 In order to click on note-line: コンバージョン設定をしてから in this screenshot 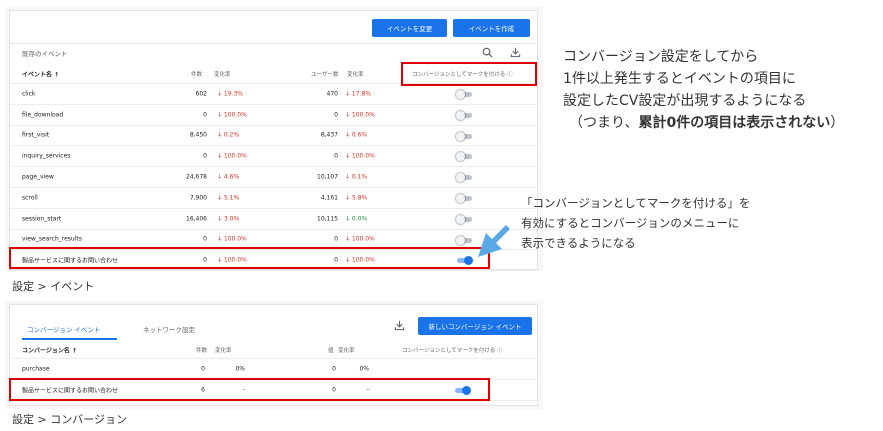, I will do `click(661, 57)`.